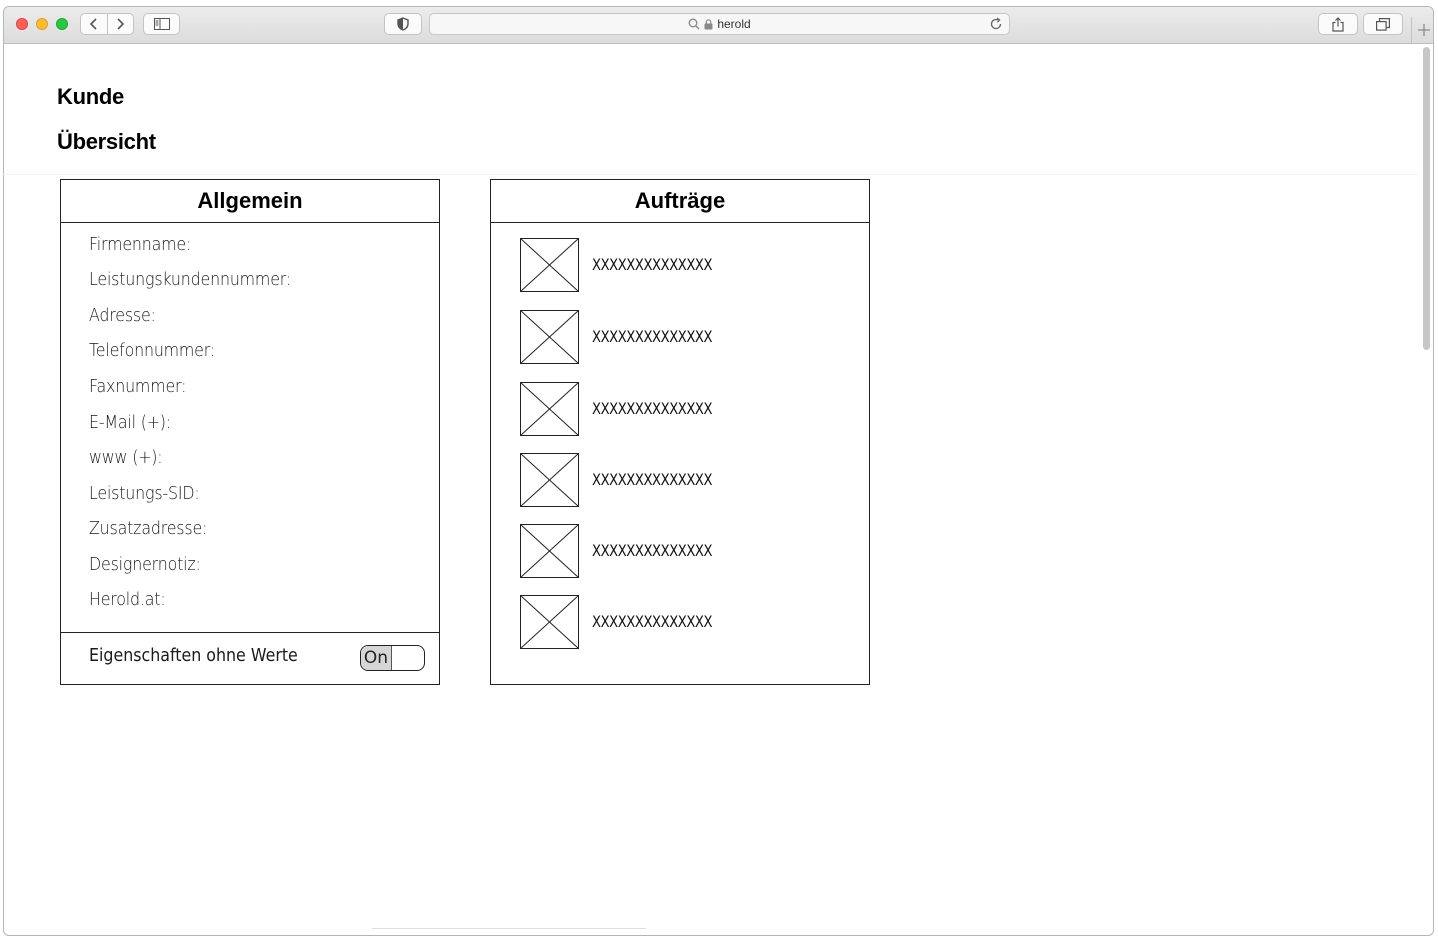 Image resolution: width=1438 pixels, height=940 pixels. What do you see at coordinates (1427, 487) in the screenshot?
I see `vertical-scrollbar` at bounding box center [1427, 487].